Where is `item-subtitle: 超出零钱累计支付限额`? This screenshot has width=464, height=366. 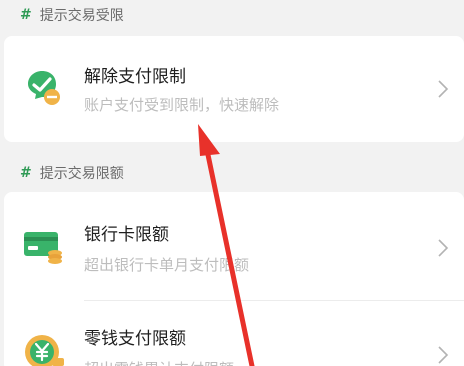 item-subtitle: 超出零钱累计支付限额 is located at coordinates (159, 362).